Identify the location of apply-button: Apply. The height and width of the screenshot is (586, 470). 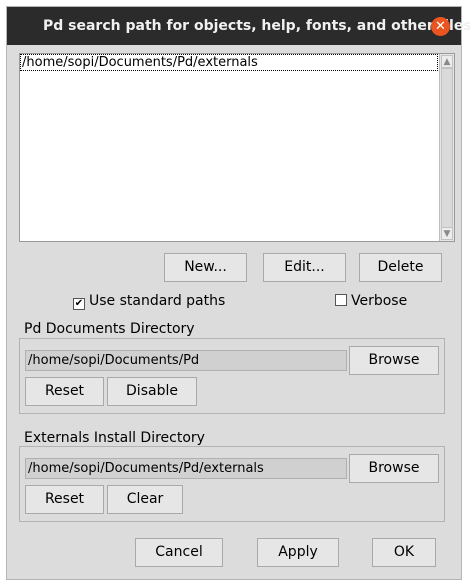
(298, 552).